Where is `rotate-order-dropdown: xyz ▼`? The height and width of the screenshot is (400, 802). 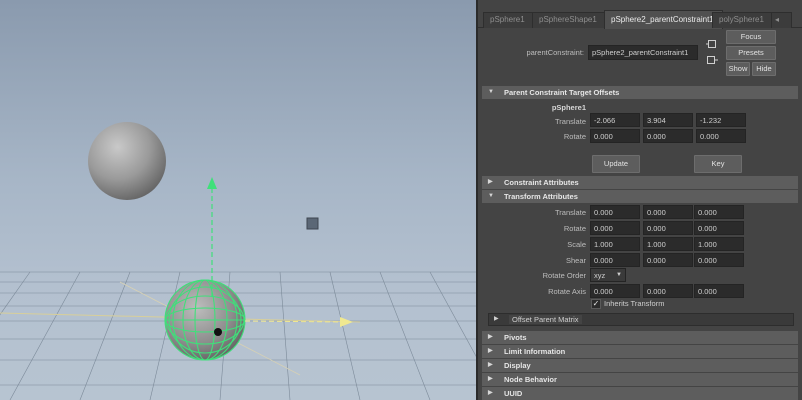 rotate-order-dropdown: xyz ▼ is located at coordinates (608, 275).